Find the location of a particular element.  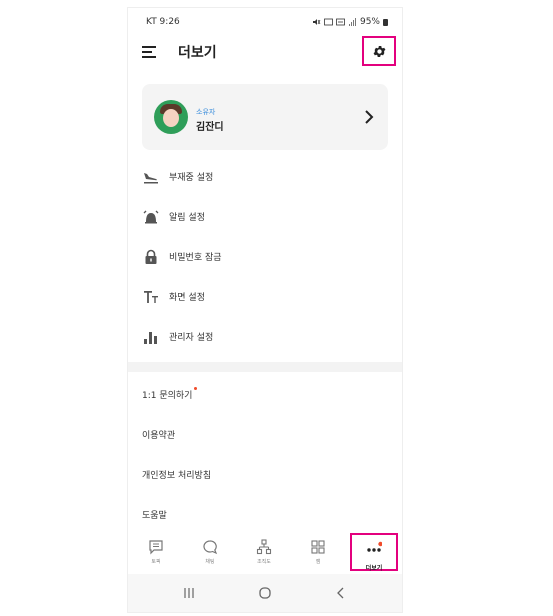

chevron-right-icon is located at coordinates (369, 117).